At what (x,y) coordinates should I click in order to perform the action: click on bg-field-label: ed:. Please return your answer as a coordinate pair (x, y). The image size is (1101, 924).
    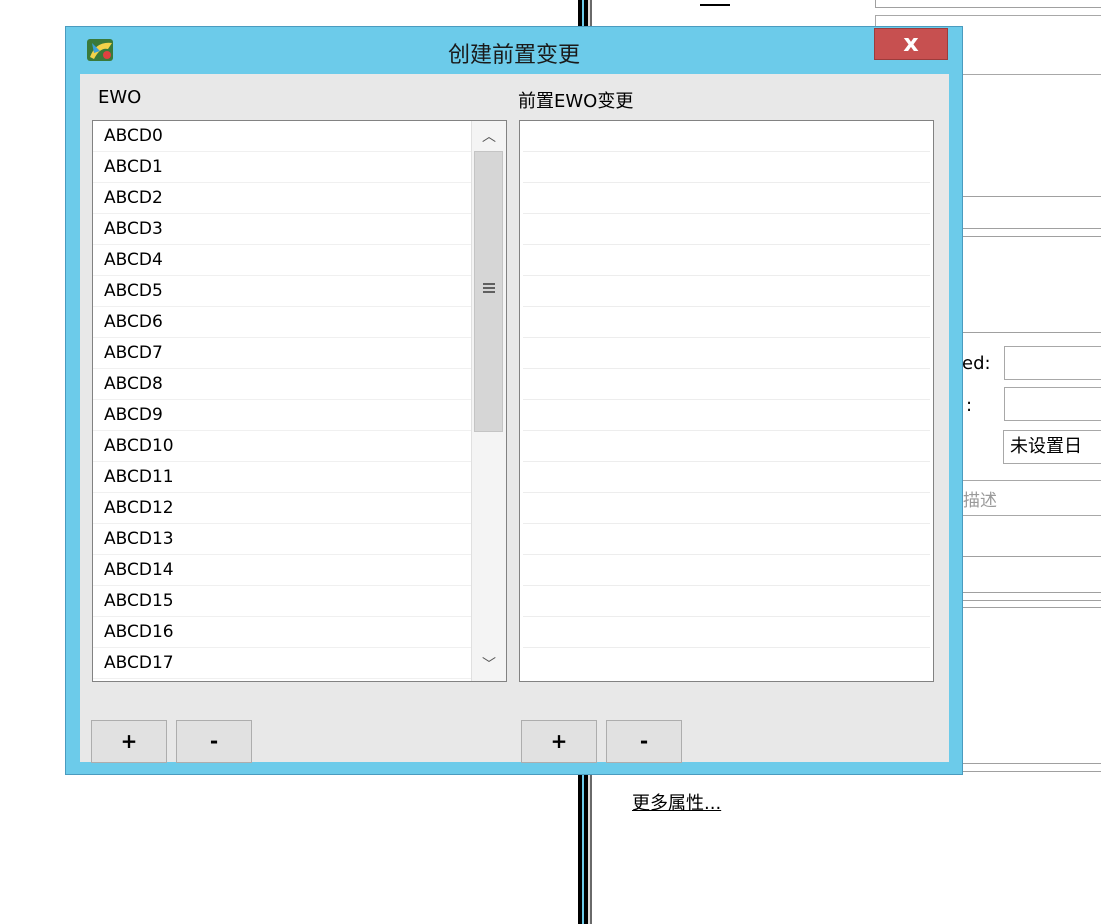
    Looking at the image, I should click on (976, 363).